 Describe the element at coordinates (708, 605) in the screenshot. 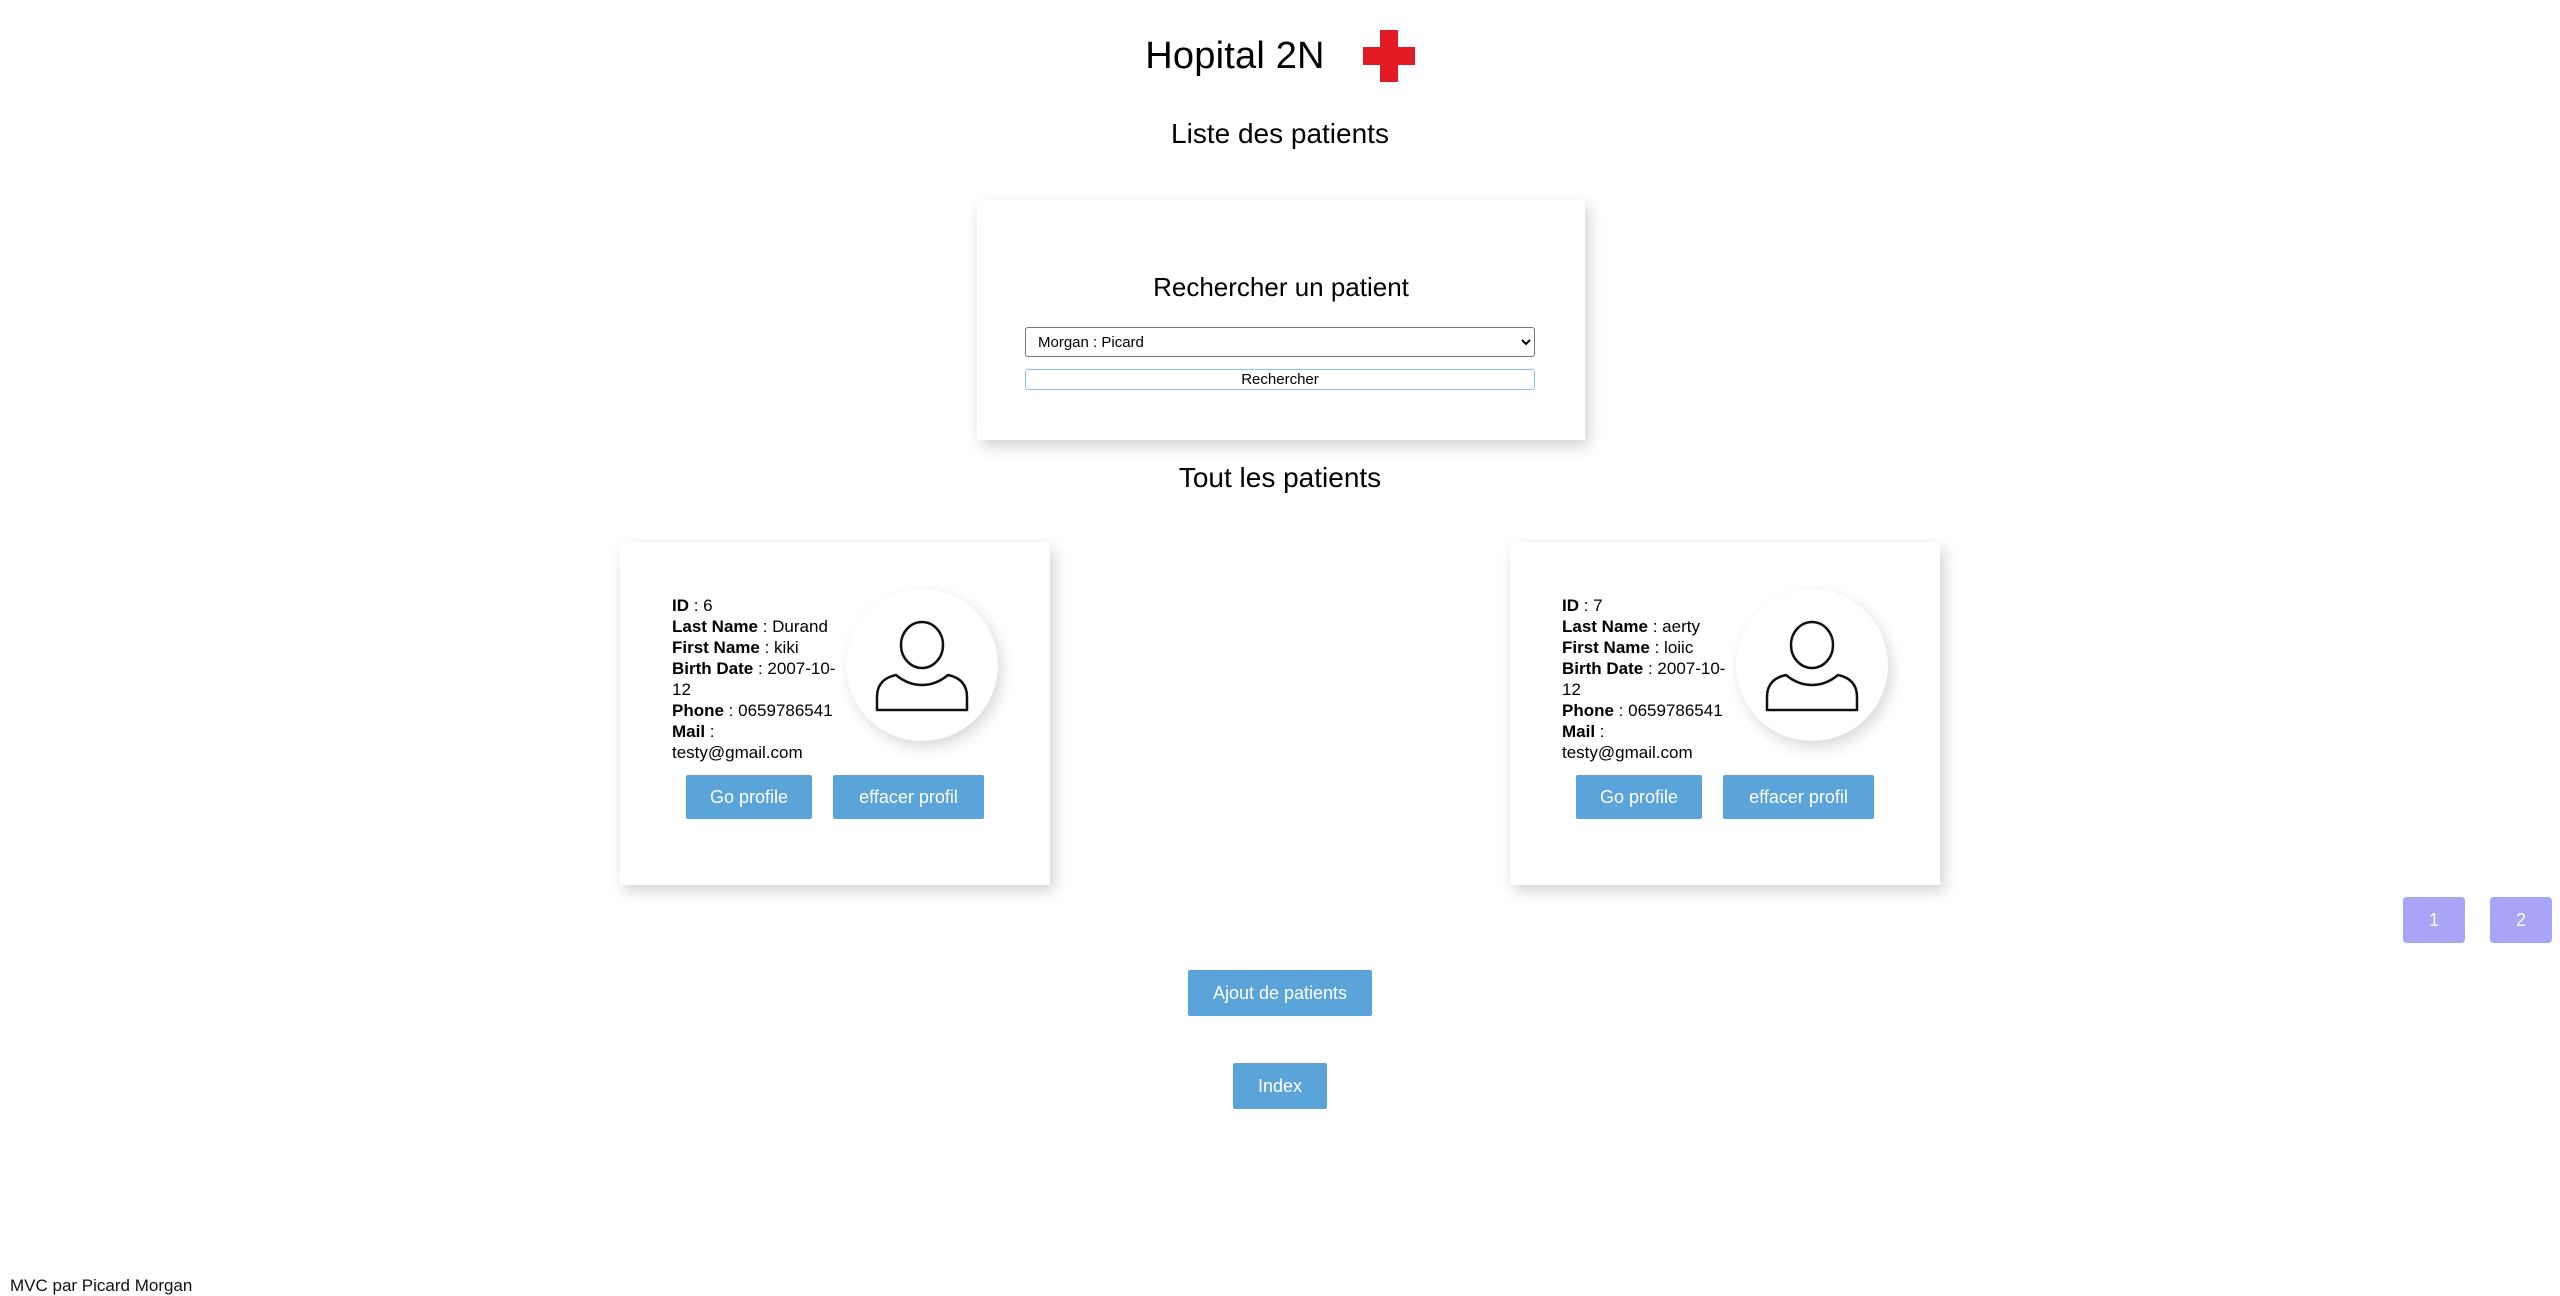

I see `patient-id: 6` at that location.